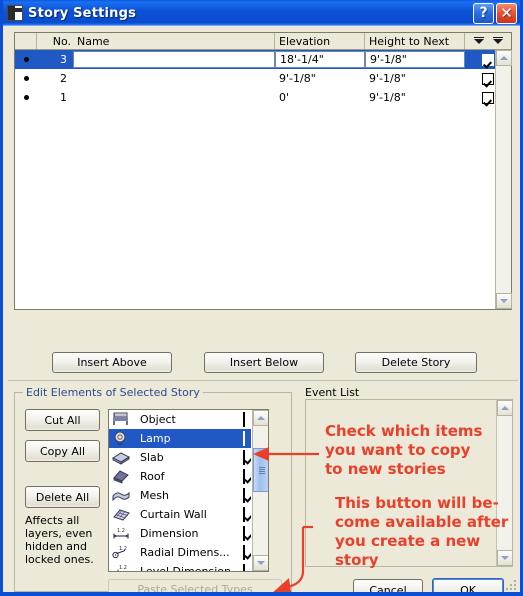  I want to click on story-table-header: No. Name Elevation Height to Next, so click(263, 41).